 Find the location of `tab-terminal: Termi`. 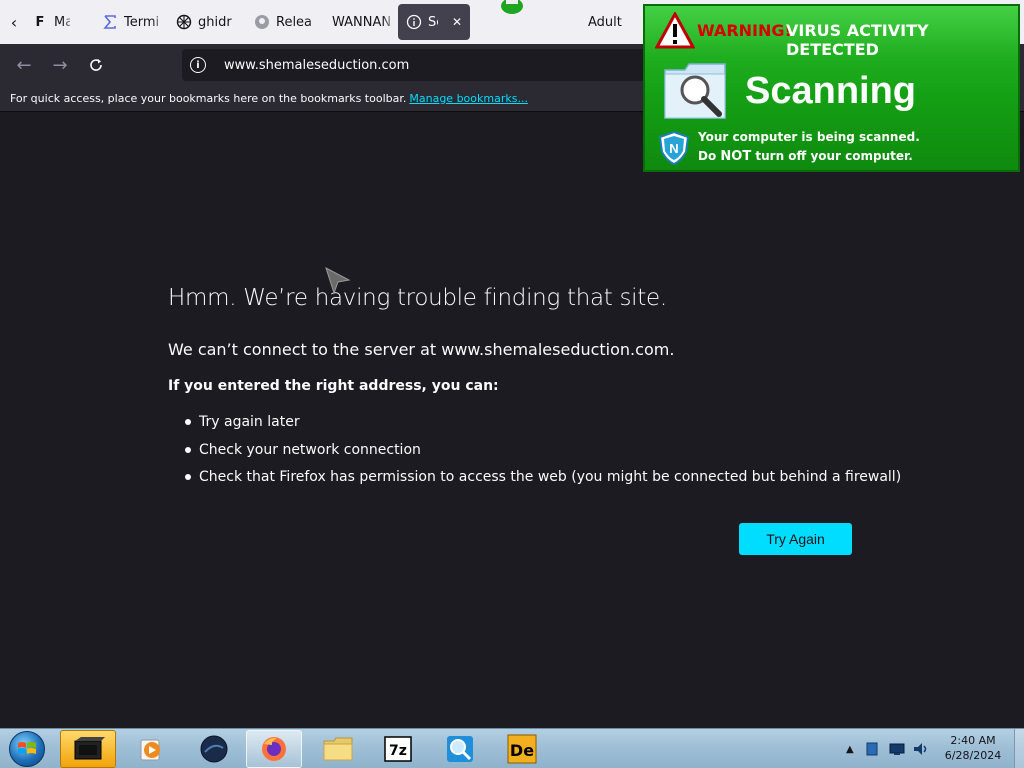

tab-terminal: Termi is located at coordinates (131, 22).